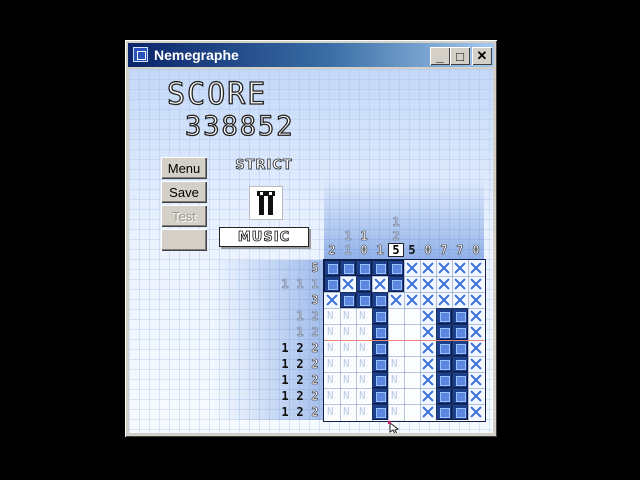 This screenshot has width=640, height=480. I want to click on close-button: ✕, so click(482, 56).